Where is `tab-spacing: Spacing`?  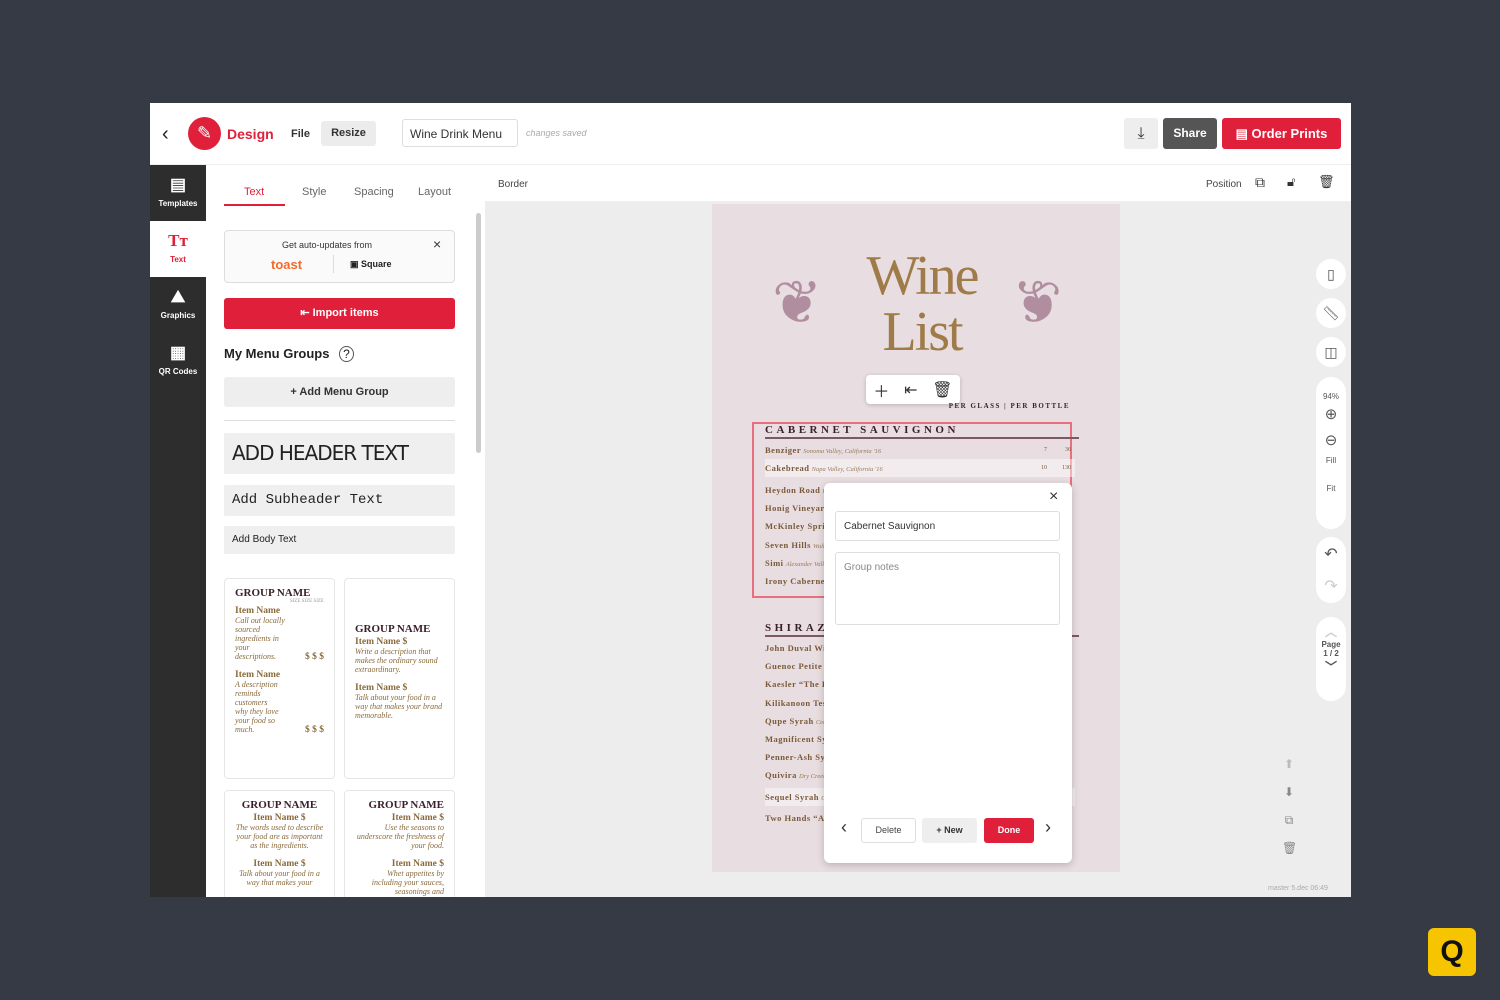
tab-spacing: Spacing is located at coordinates (374, 192).